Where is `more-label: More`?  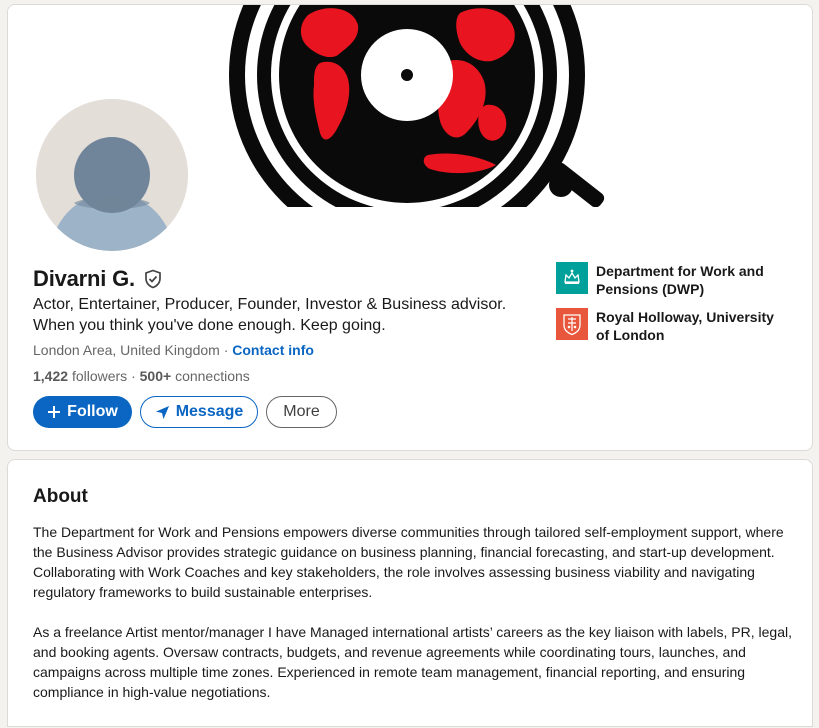 more-label: More is located at coordinates (301, 411).